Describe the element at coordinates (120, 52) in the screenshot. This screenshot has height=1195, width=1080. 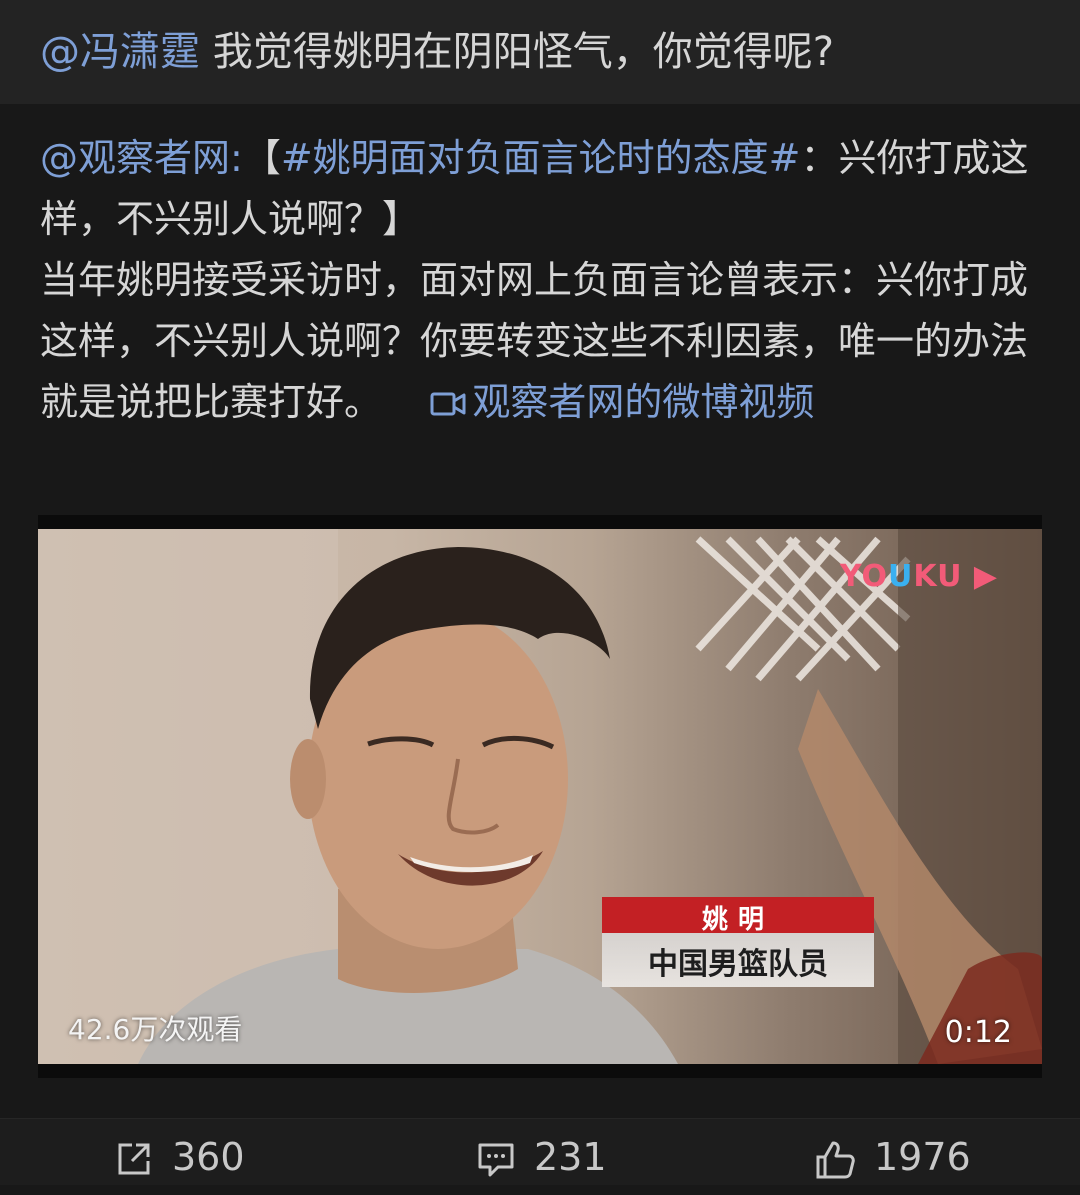
I see `mention-user-link: @冯潇霆` at that location.